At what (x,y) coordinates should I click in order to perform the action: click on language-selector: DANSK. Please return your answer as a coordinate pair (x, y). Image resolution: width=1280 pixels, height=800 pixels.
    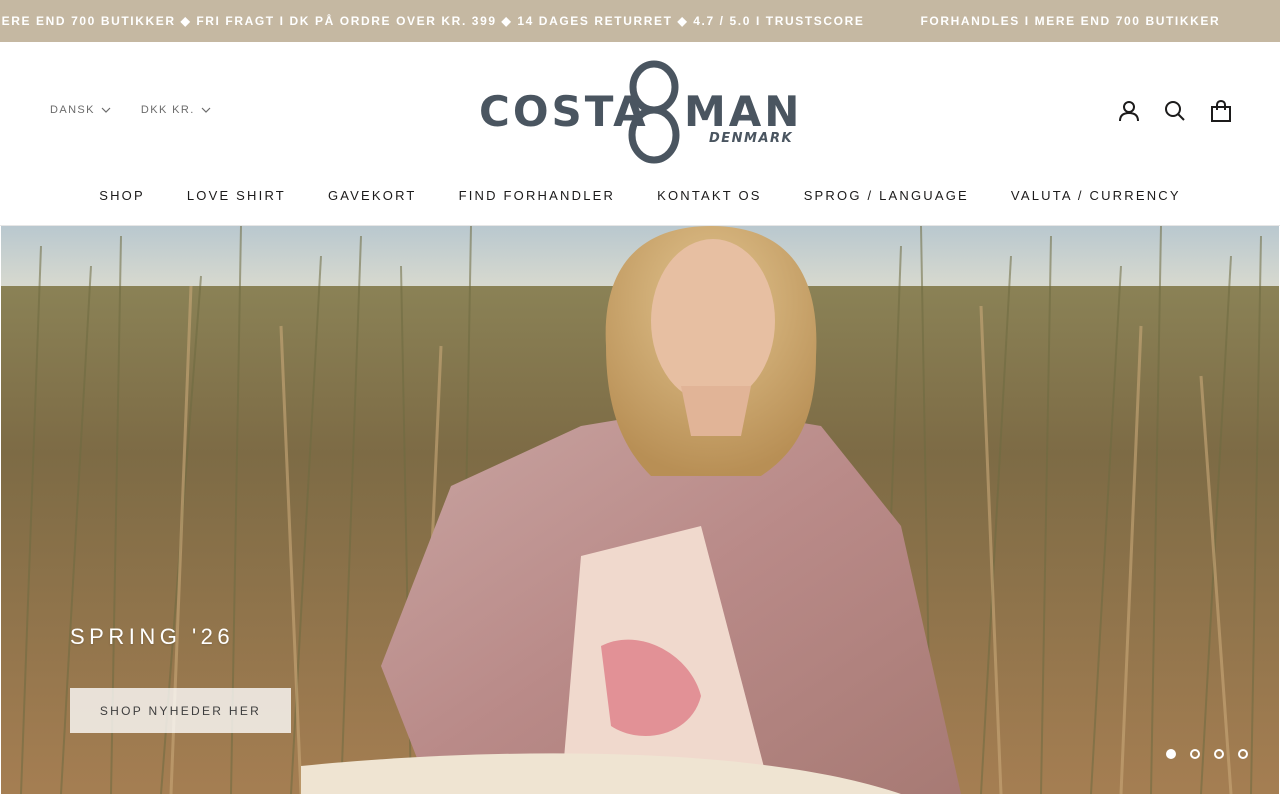
    Looking at the image, I should click on (80, 110).